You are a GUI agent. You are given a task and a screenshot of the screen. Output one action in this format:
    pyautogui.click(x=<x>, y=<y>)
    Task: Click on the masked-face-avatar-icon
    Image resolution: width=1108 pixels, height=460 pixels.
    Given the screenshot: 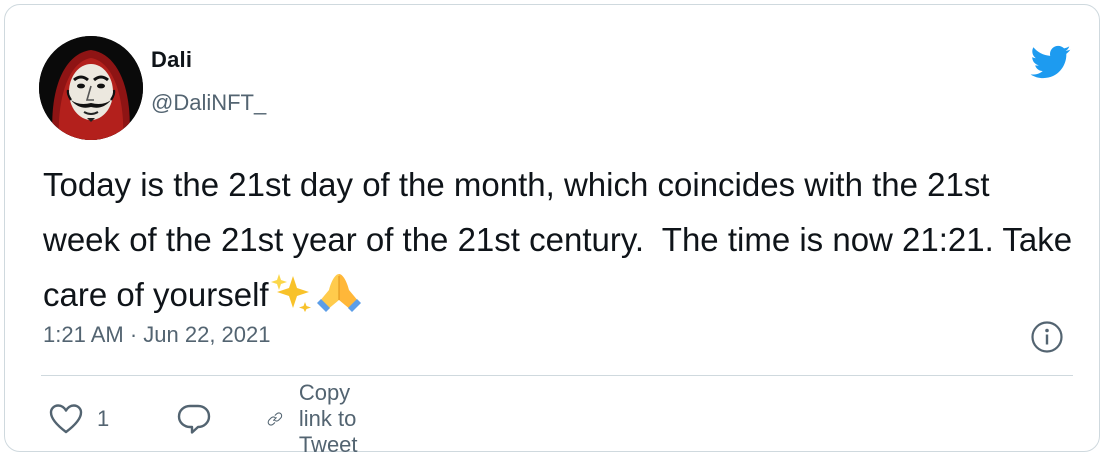 What is the action you would take?
    pyautogui.click(x=91, y=88)
    